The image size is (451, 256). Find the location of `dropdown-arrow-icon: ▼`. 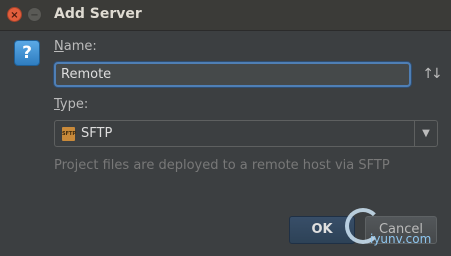

dropdown-arrow-icon: ▼ is located at coordinates (425, 133).